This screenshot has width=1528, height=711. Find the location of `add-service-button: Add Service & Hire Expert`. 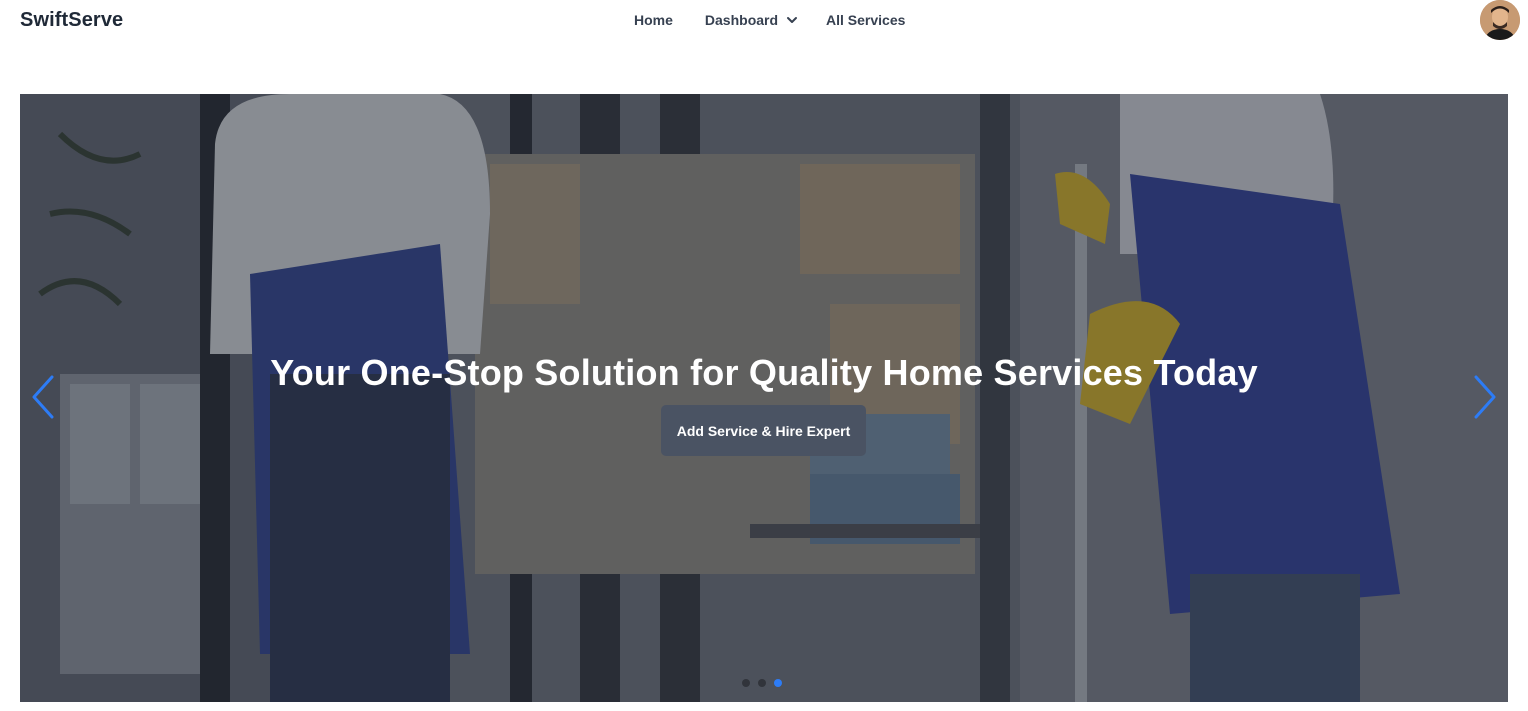

add-service-button: Add Service & Hire Expert is located at coordinates (763, 430).